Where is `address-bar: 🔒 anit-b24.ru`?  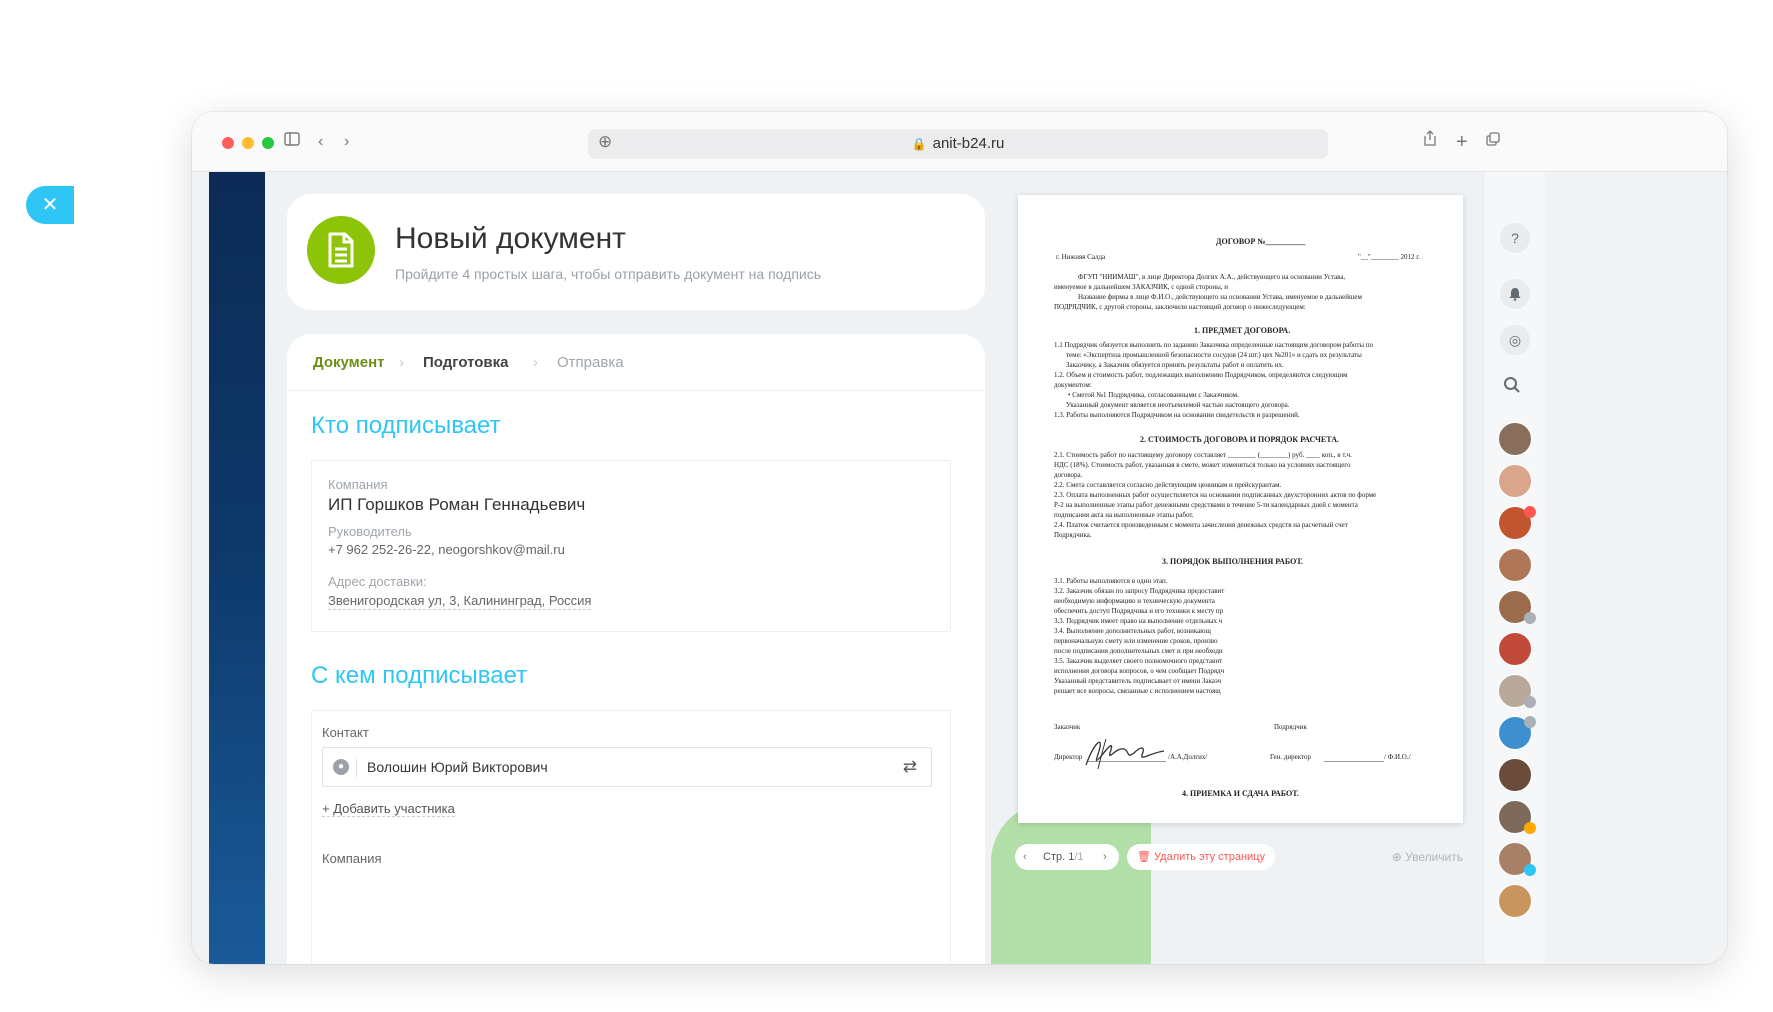 address-bar: 🔒 anit-b24.ru is located at coordinates (958, 144).